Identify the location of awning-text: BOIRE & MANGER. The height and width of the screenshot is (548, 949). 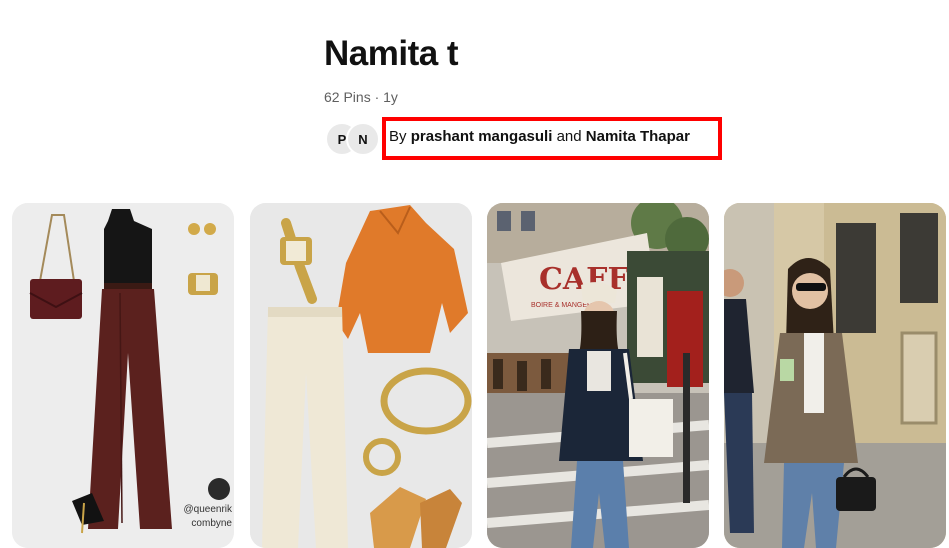
(561, 305).